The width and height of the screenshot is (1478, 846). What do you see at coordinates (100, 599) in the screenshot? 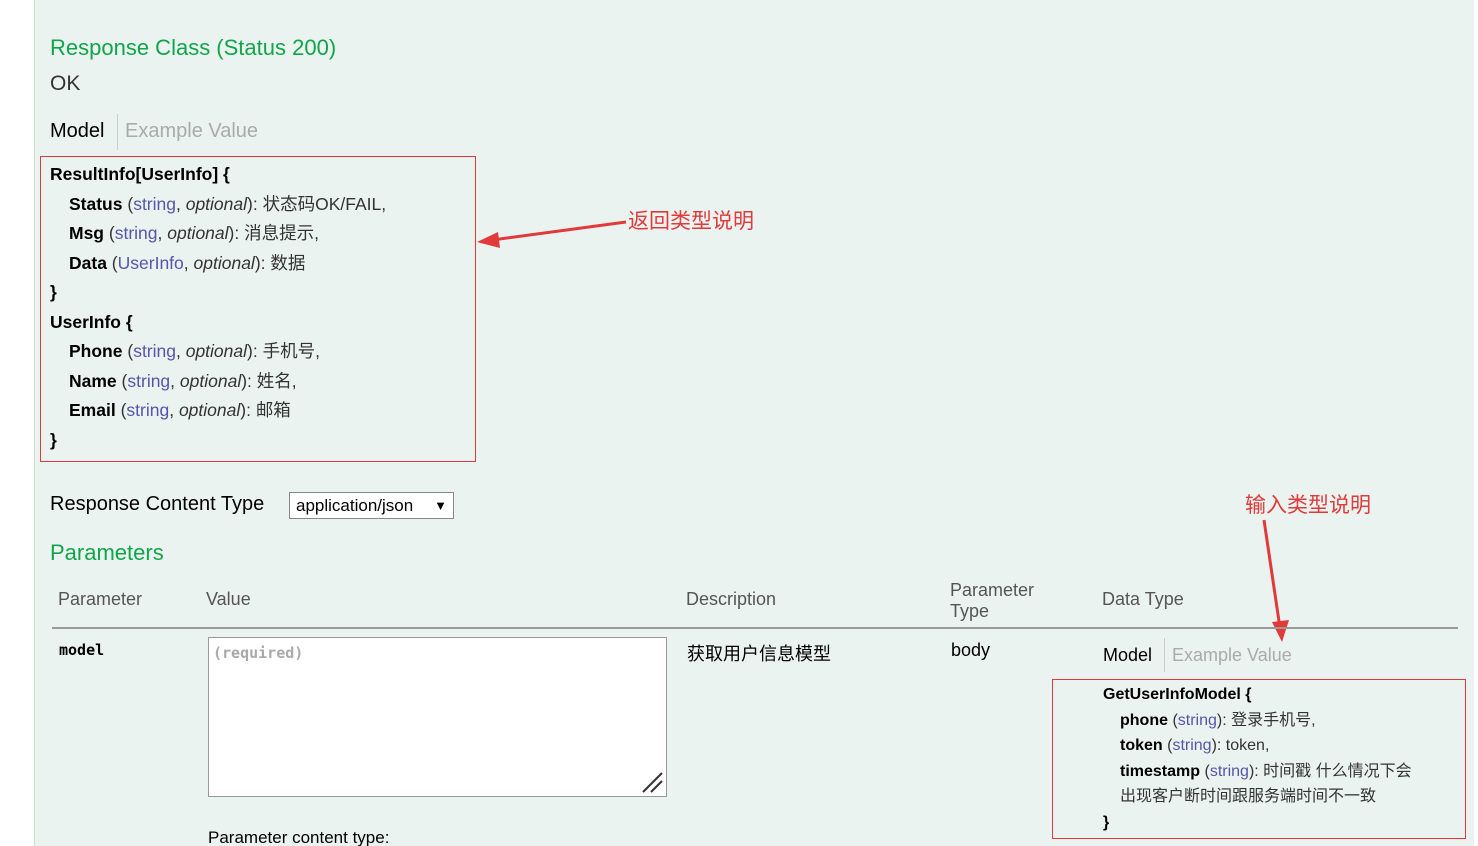
I see `col-parameter: Parameter` at bounding box center [100, 599].